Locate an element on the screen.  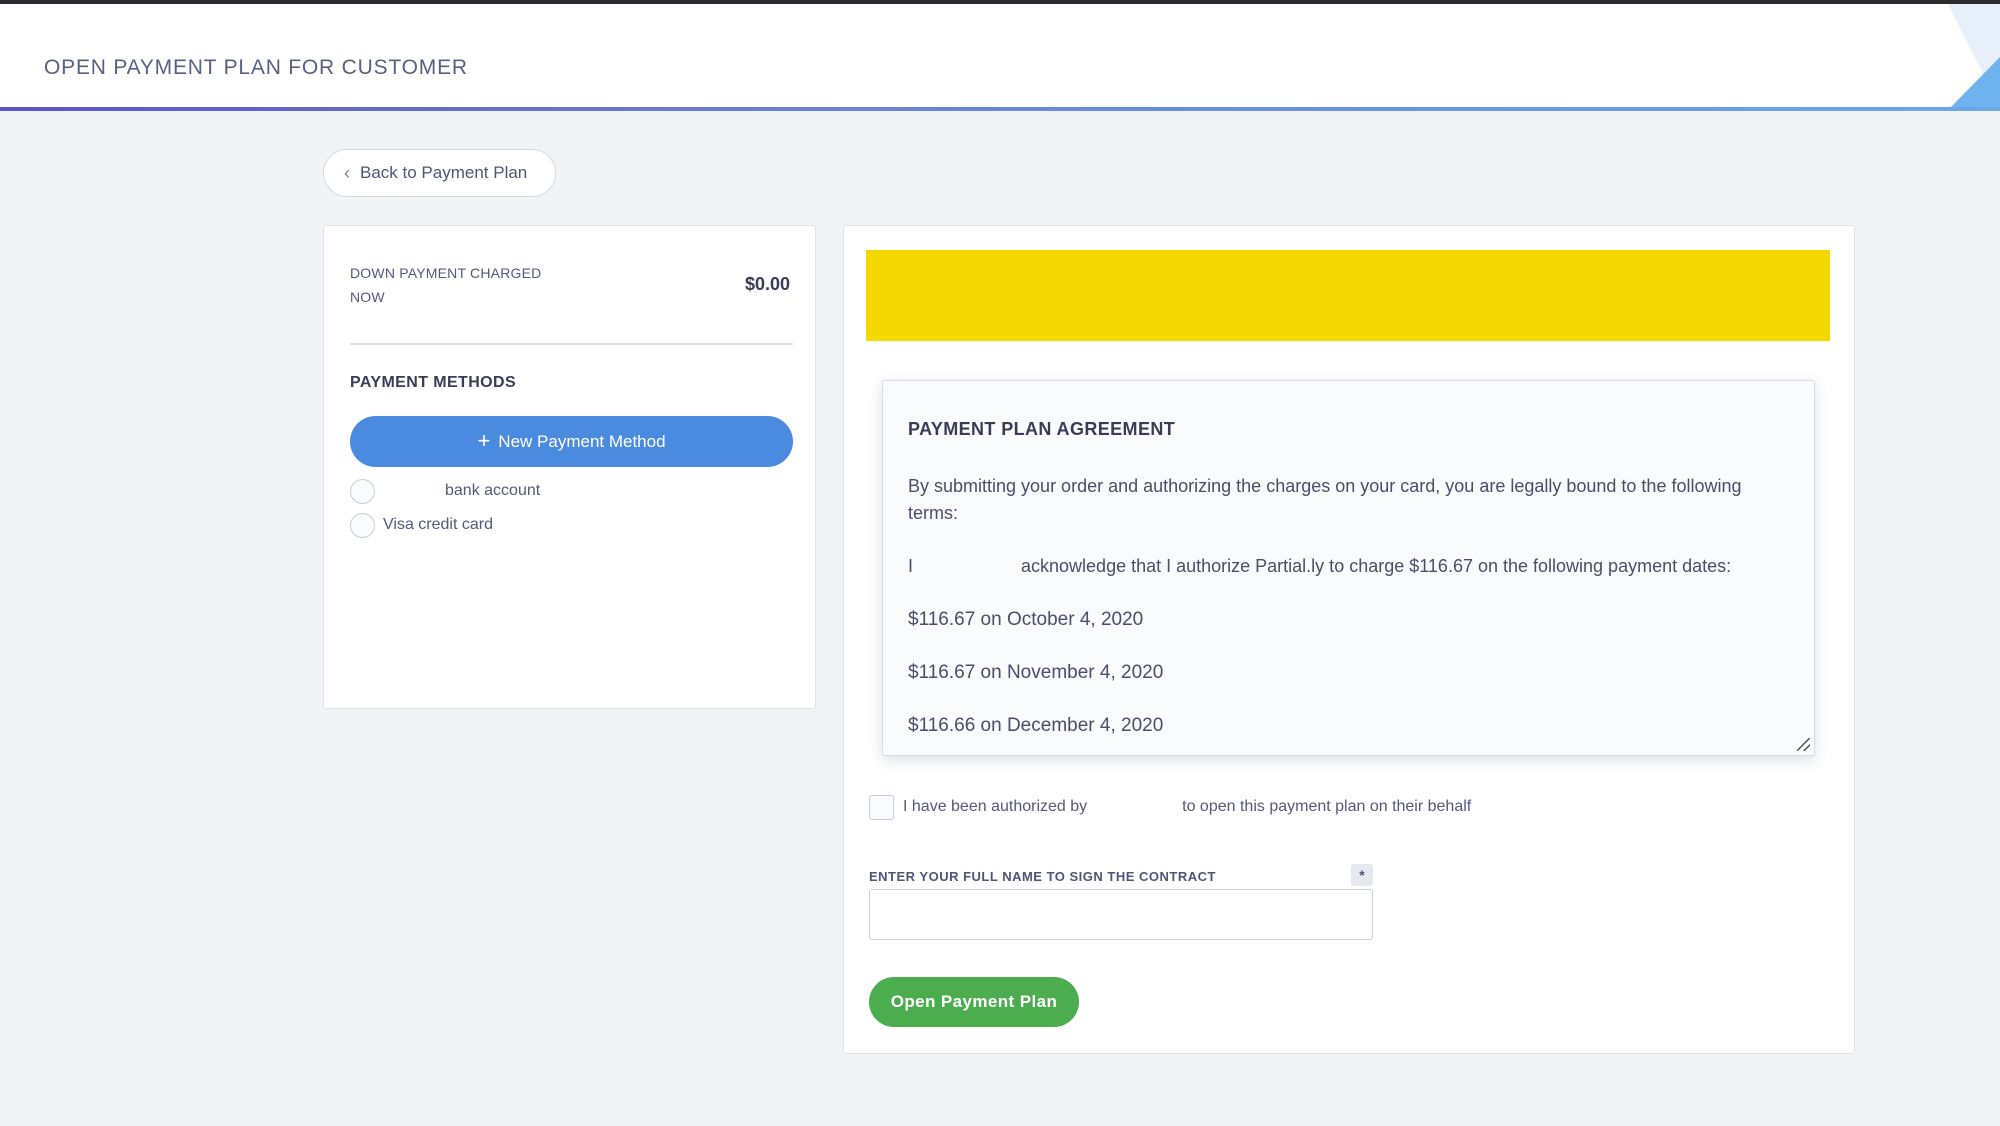
payment-method-option-visa: Visa credit card is located at coordinates (421, 525).